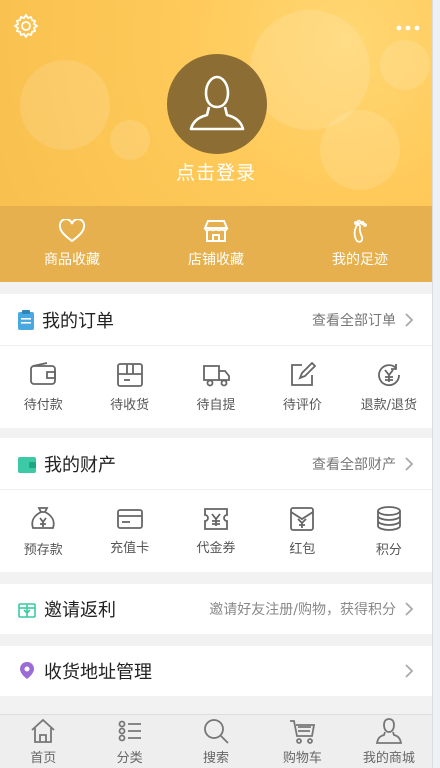 The height and width of the screenshot is (768, 440). I want to click on pending-payment-button: 待付款, so click(43, 387).